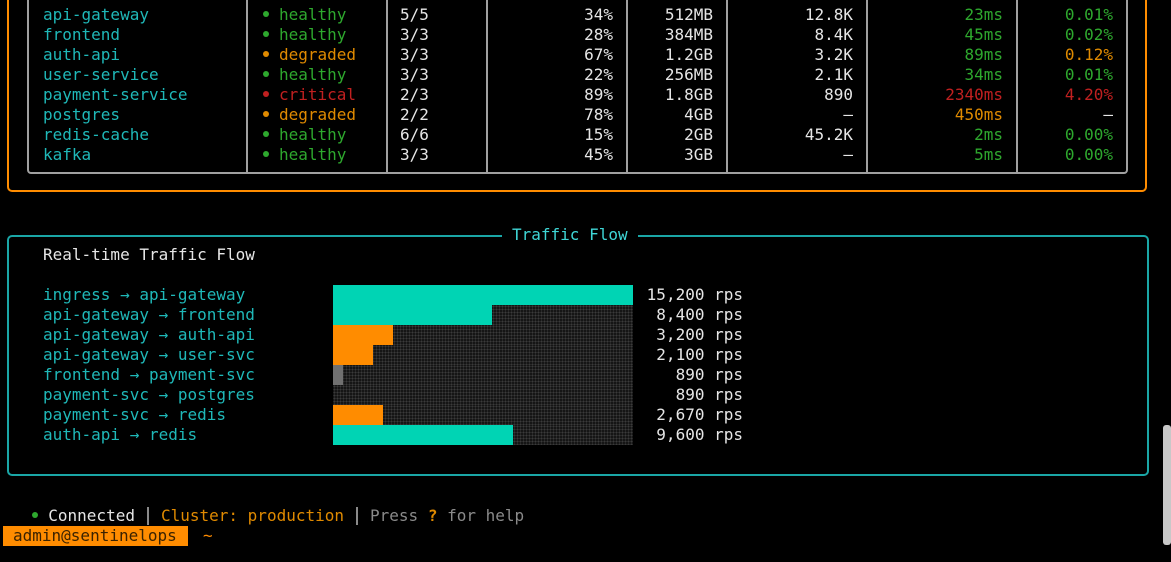 This screenshot has width=1171, height=562. What do you see at coordinates (414, 114) in the screenshot?
I see `replicas-cell: 2/2` at bounding box center [414, 114].